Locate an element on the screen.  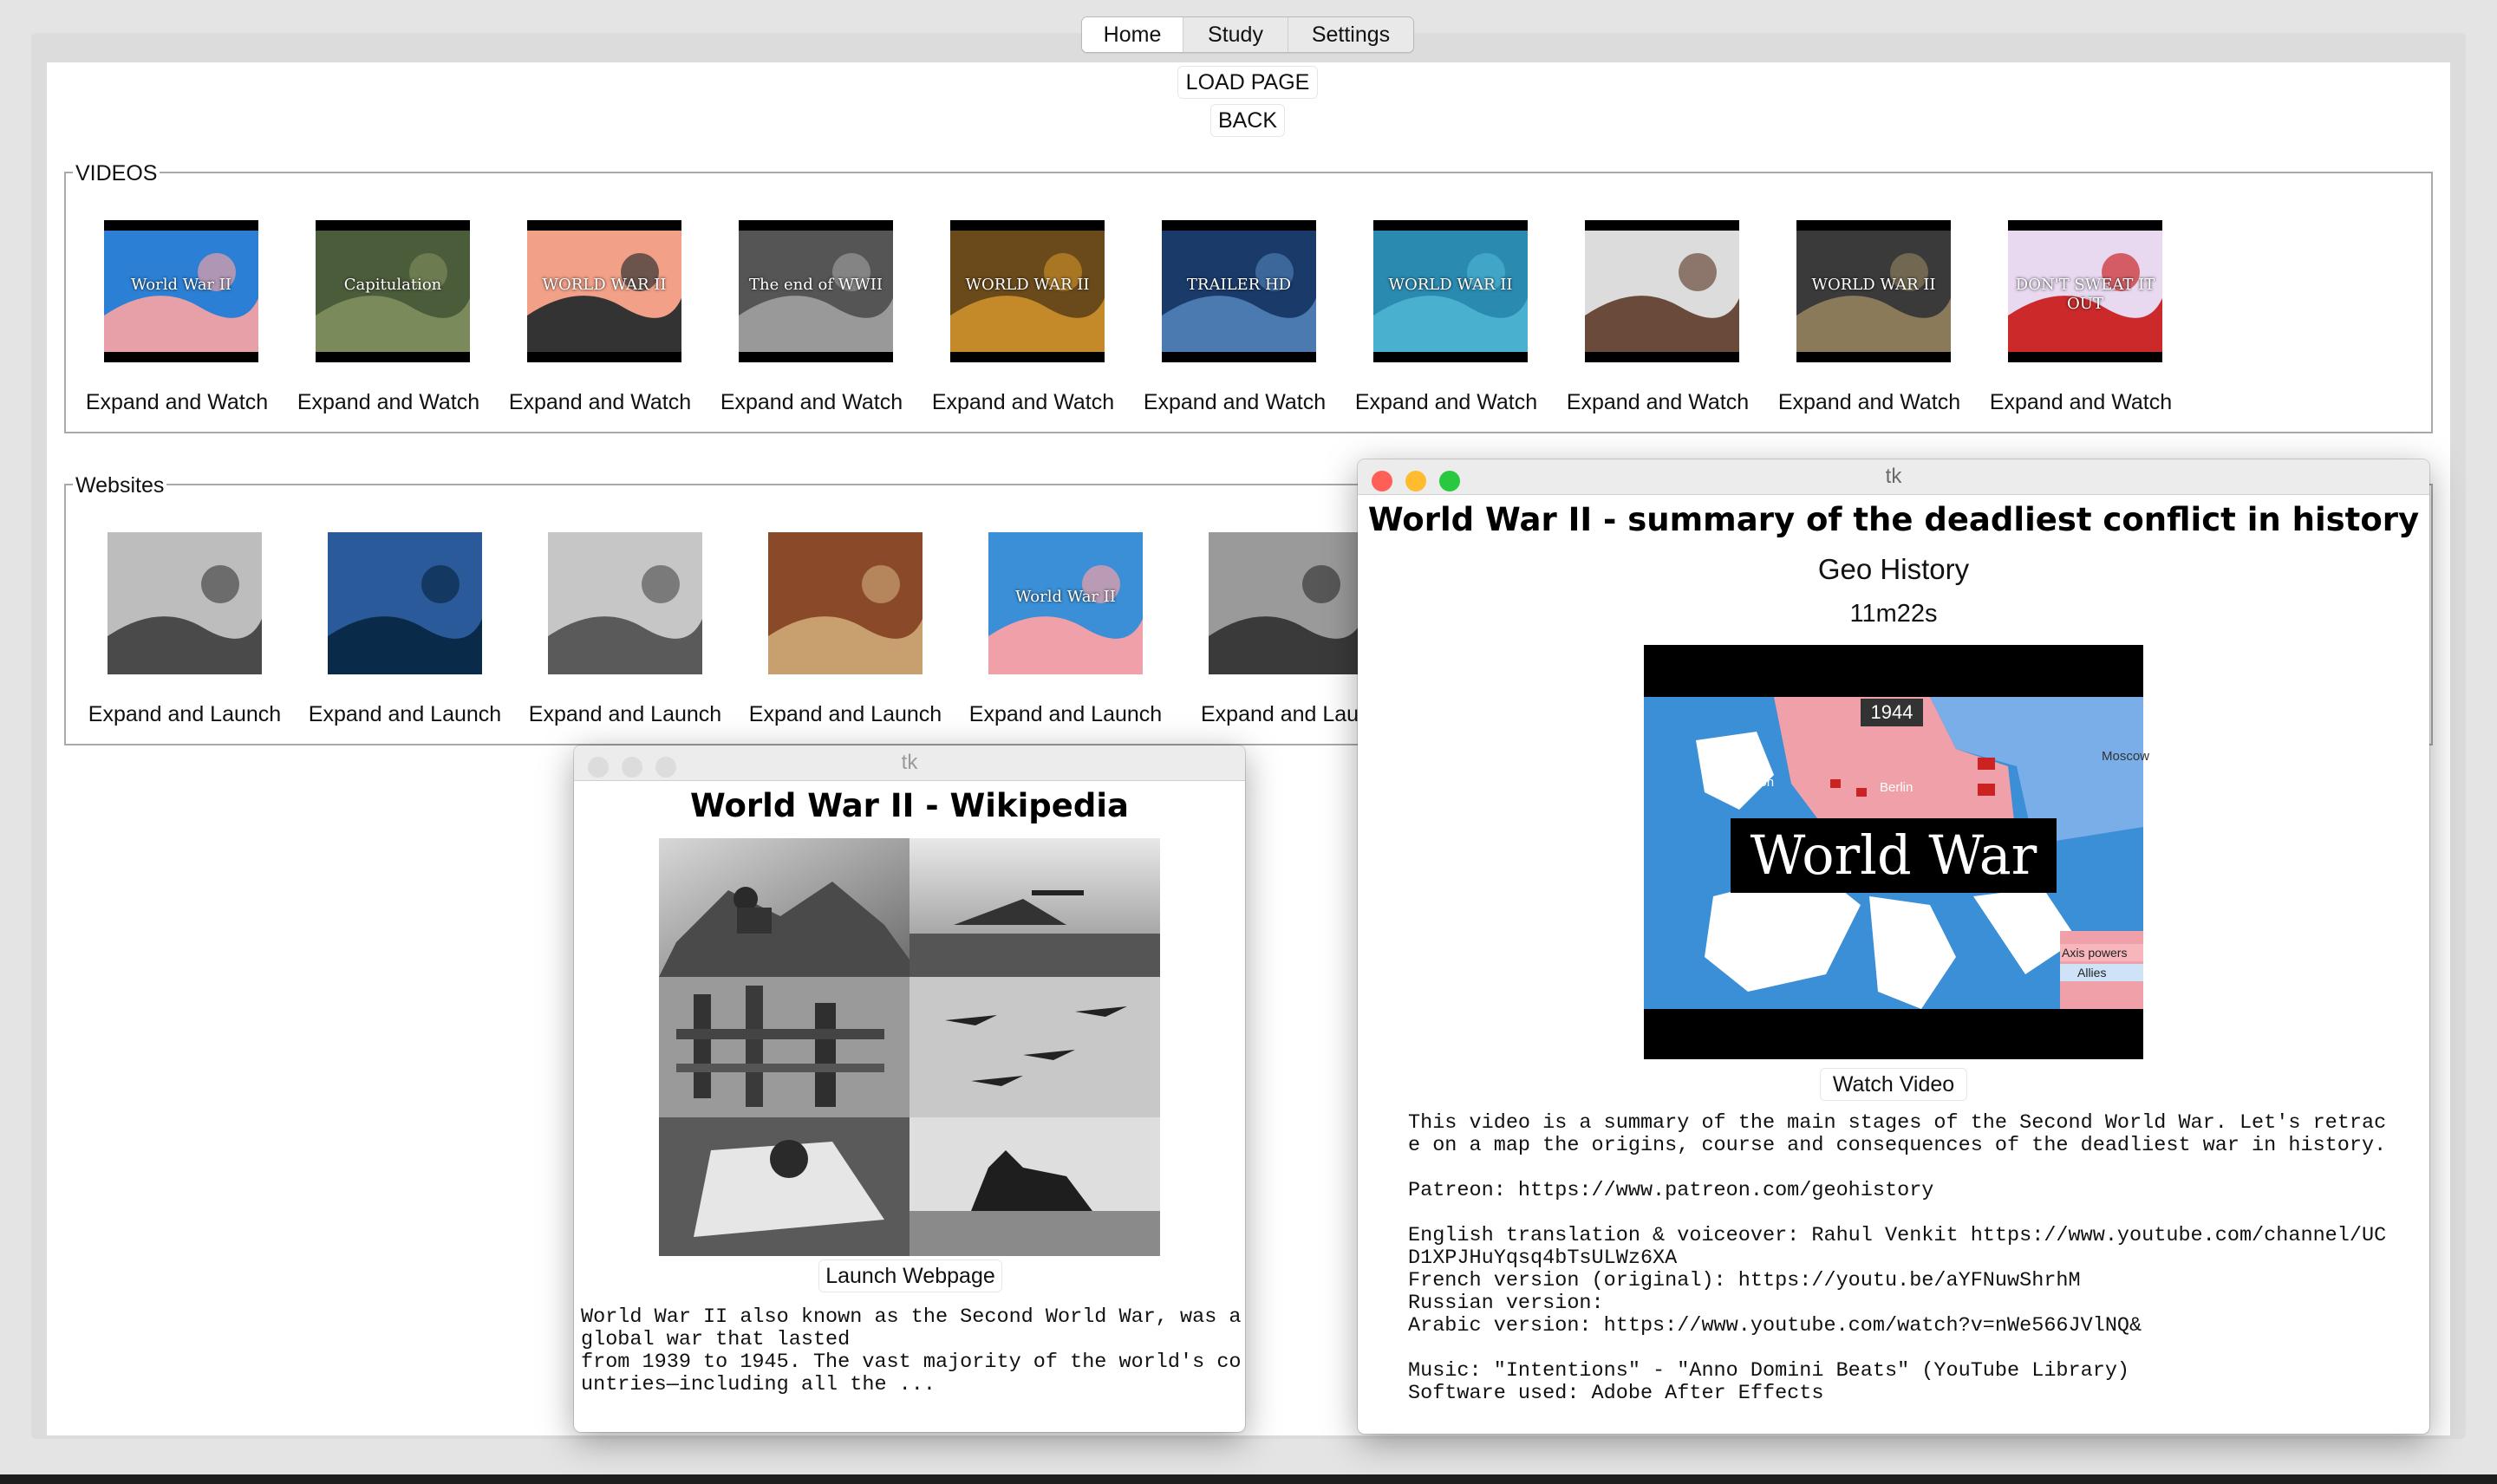
map-label-berlin: Berlin is located at coordinates (1896, 787).